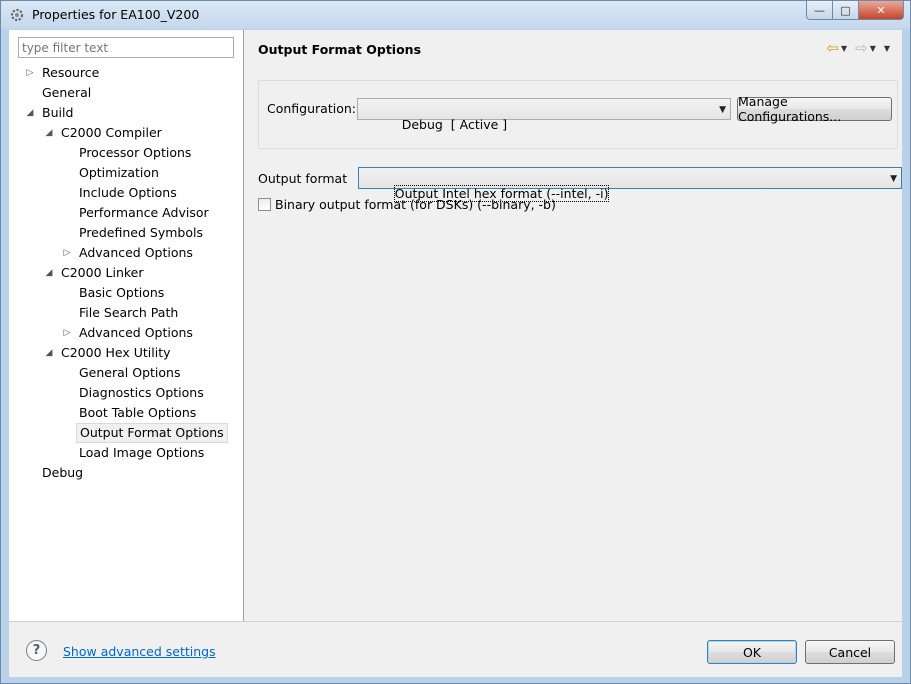 The width and height of the screenshot is (911, 684). I want to click on tree-item: ◢ C2000 Hex Utility, so click(126, 353).